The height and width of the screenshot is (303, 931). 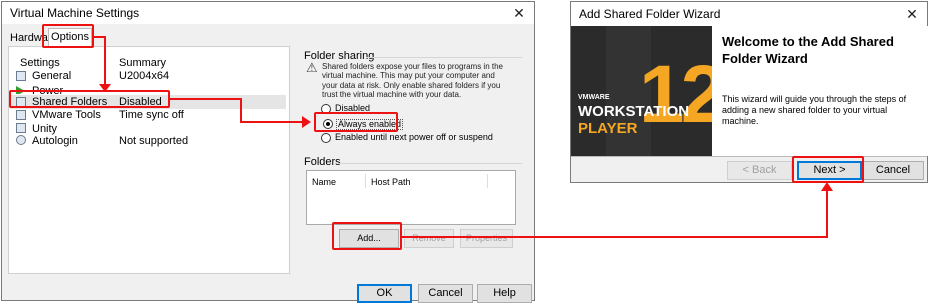 I want to click on radio-enabled-until-power-off: Enabled until next power off or suspend, so click(x=421, y=138).